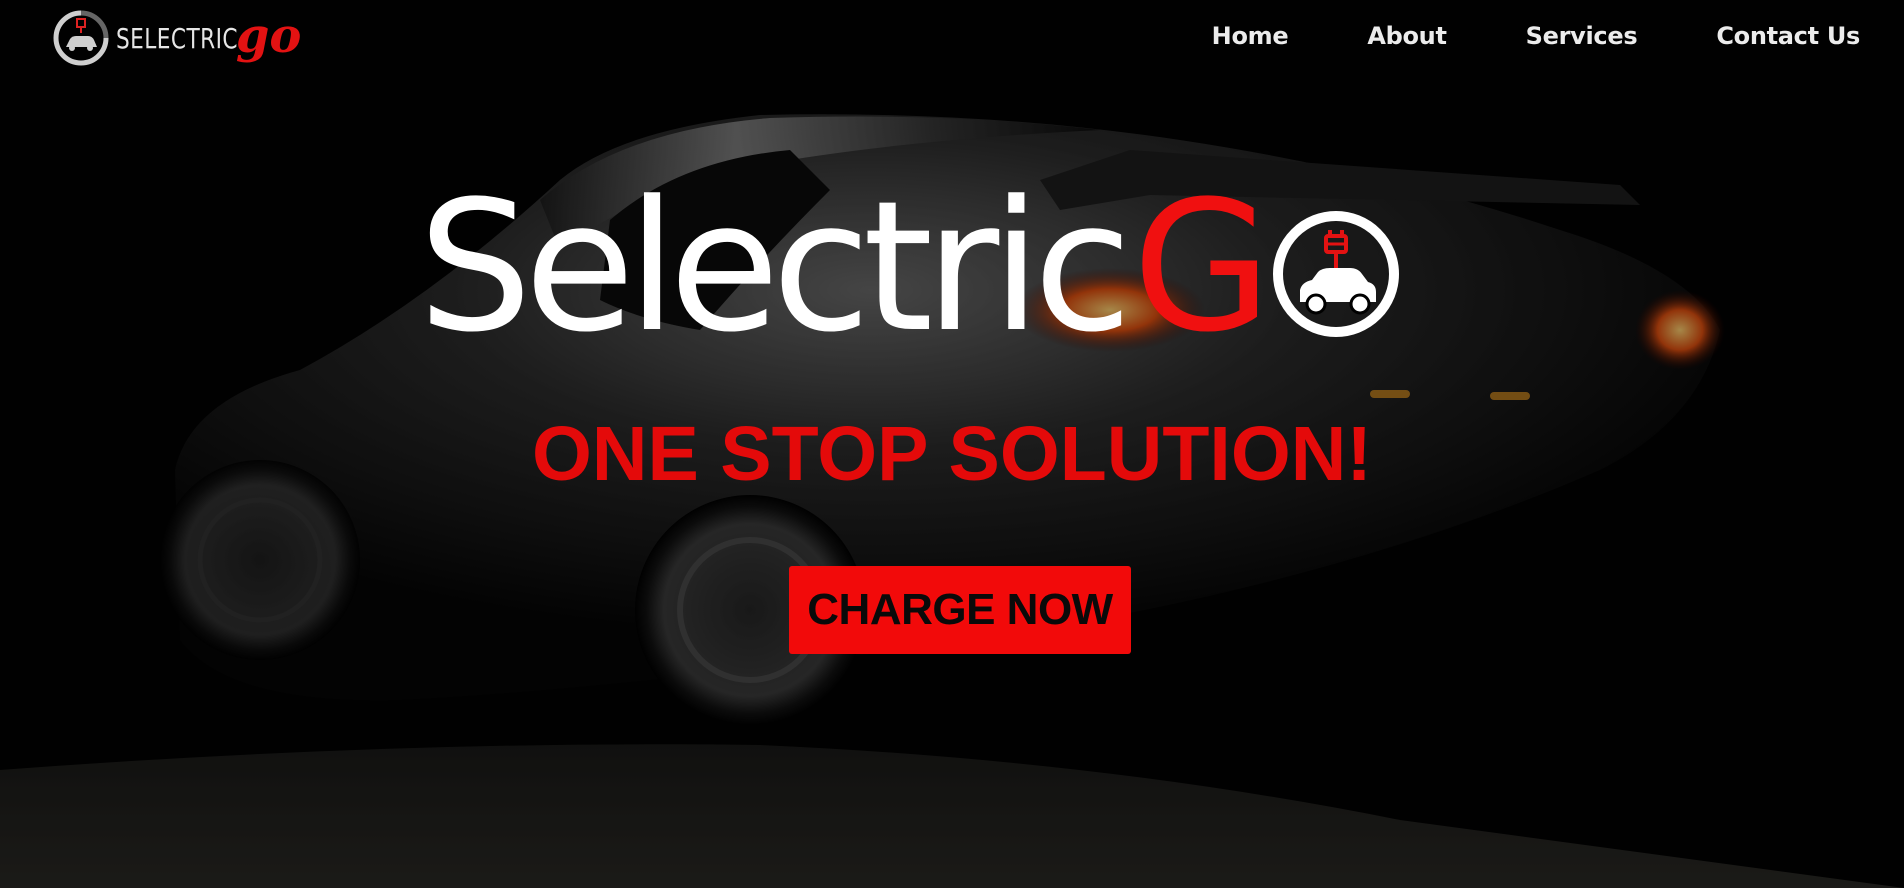 The width and height of the screenshot is (1904, 888). I want to click on nav-services-link: Services, so click(1582, 36).